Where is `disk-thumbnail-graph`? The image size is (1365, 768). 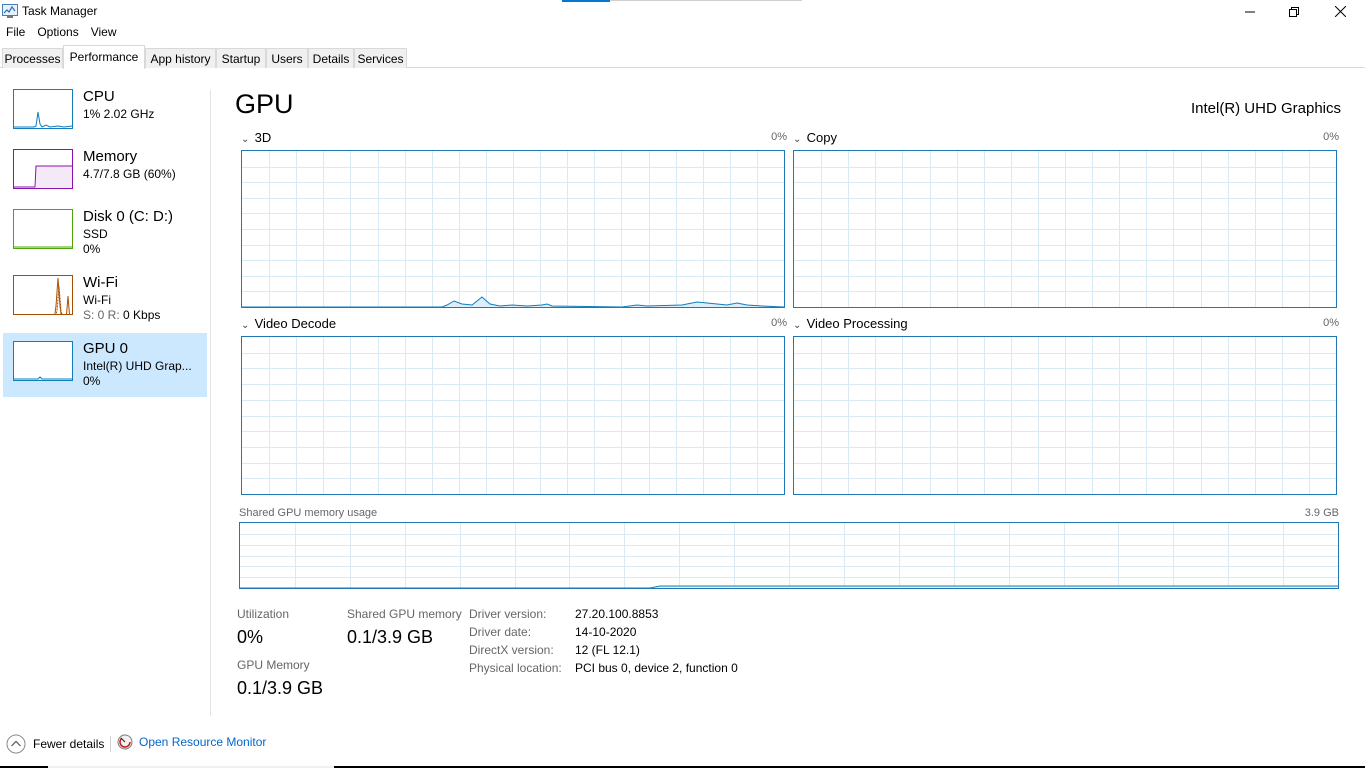 disk-thumbnail-graph is located at coordinates (43, 229).